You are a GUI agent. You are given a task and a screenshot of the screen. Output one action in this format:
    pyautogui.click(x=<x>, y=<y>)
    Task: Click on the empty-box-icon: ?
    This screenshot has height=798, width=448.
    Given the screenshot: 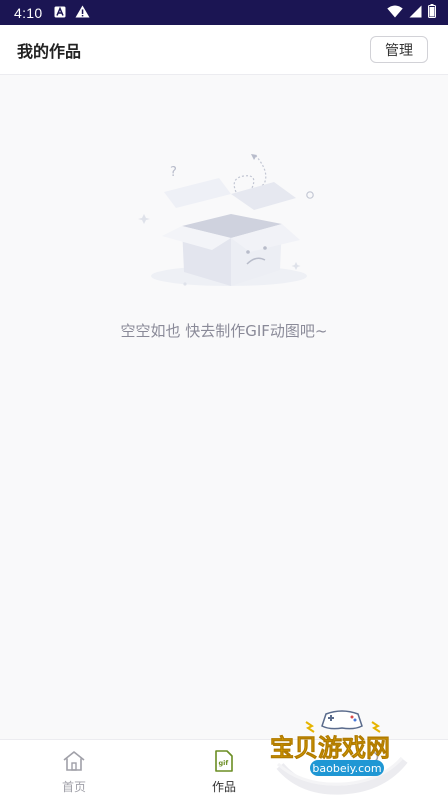 What is the action you would take?
    pyautogui.click(x=224, y=223)
    